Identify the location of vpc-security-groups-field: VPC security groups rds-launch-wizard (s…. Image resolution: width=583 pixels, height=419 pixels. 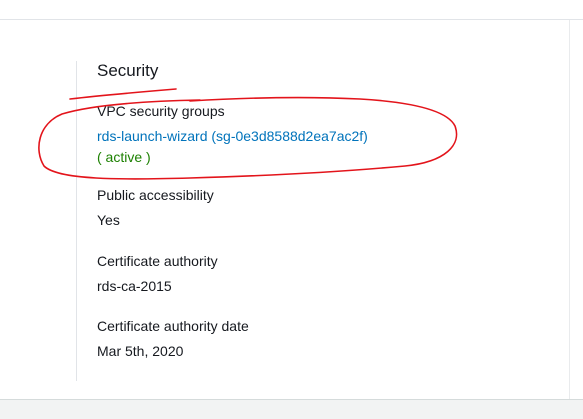
(232, 134).